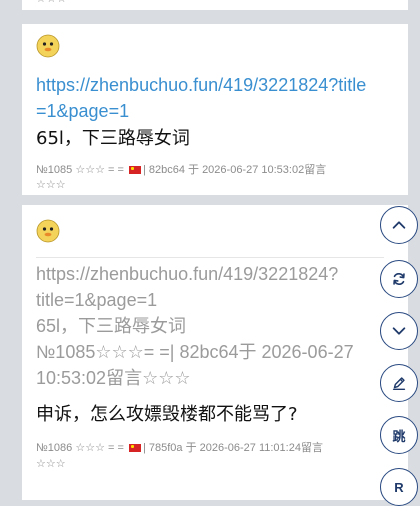  I want to click on refresh-button, so click(399, 279).